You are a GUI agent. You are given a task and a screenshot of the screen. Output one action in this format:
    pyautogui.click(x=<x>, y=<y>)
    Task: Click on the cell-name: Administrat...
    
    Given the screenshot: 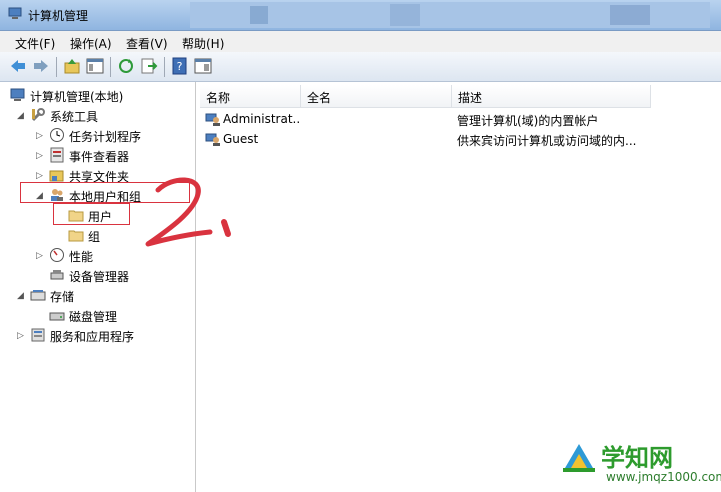 What is the action you would take?
    pyautogui.click(x=262, y=119)
    